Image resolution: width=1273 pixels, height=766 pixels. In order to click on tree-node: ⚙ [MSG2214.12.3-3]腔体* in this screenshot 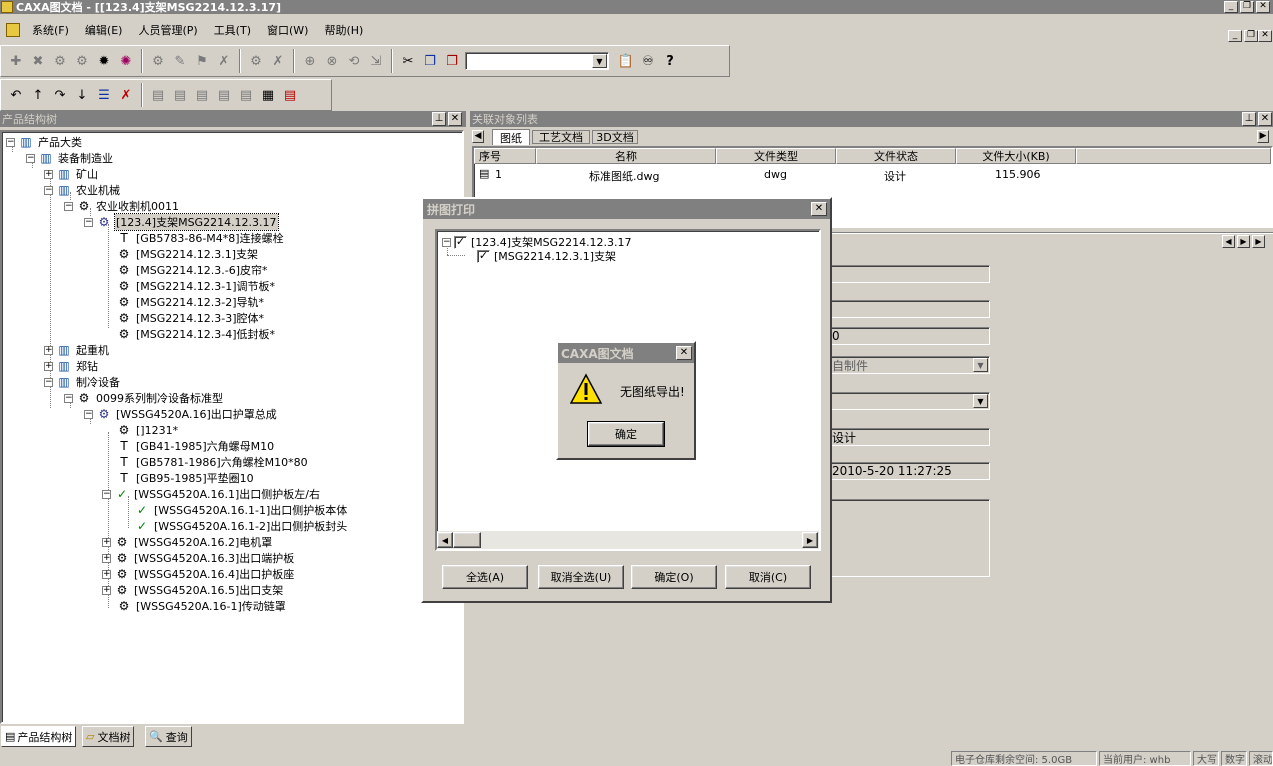, I will do `click(190, 318)`.